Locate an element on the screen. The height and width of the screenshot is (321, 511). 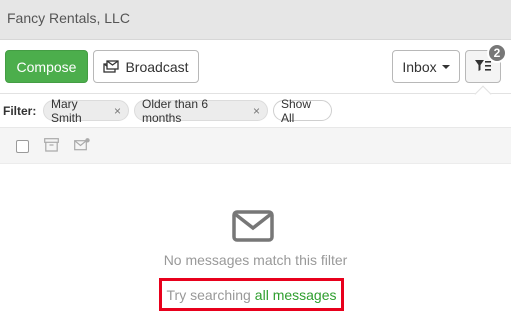
filter-chip-label: Mary Smith is located at coordinates (66, 110).